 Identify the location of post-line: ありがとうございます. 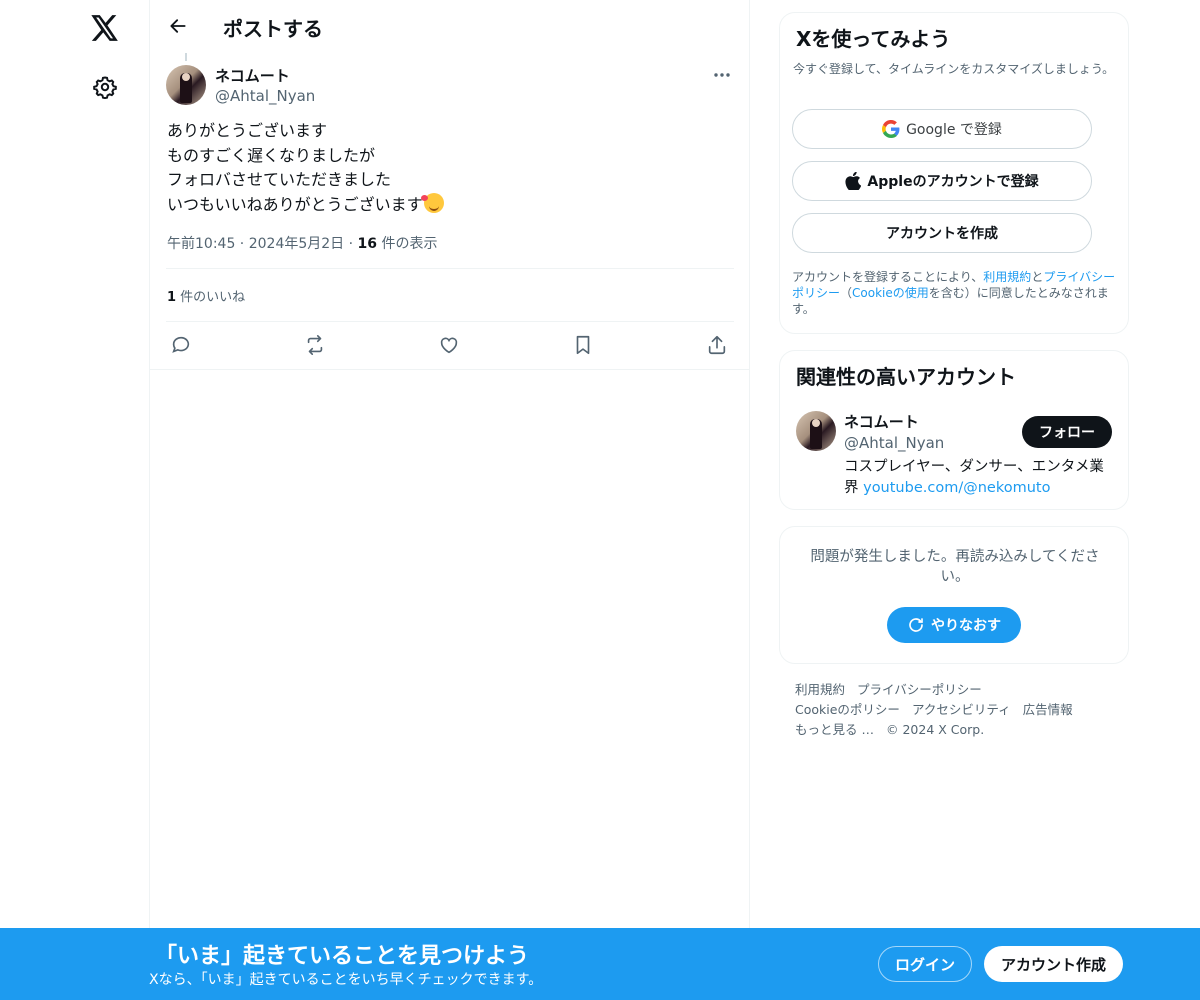
(247, 130).